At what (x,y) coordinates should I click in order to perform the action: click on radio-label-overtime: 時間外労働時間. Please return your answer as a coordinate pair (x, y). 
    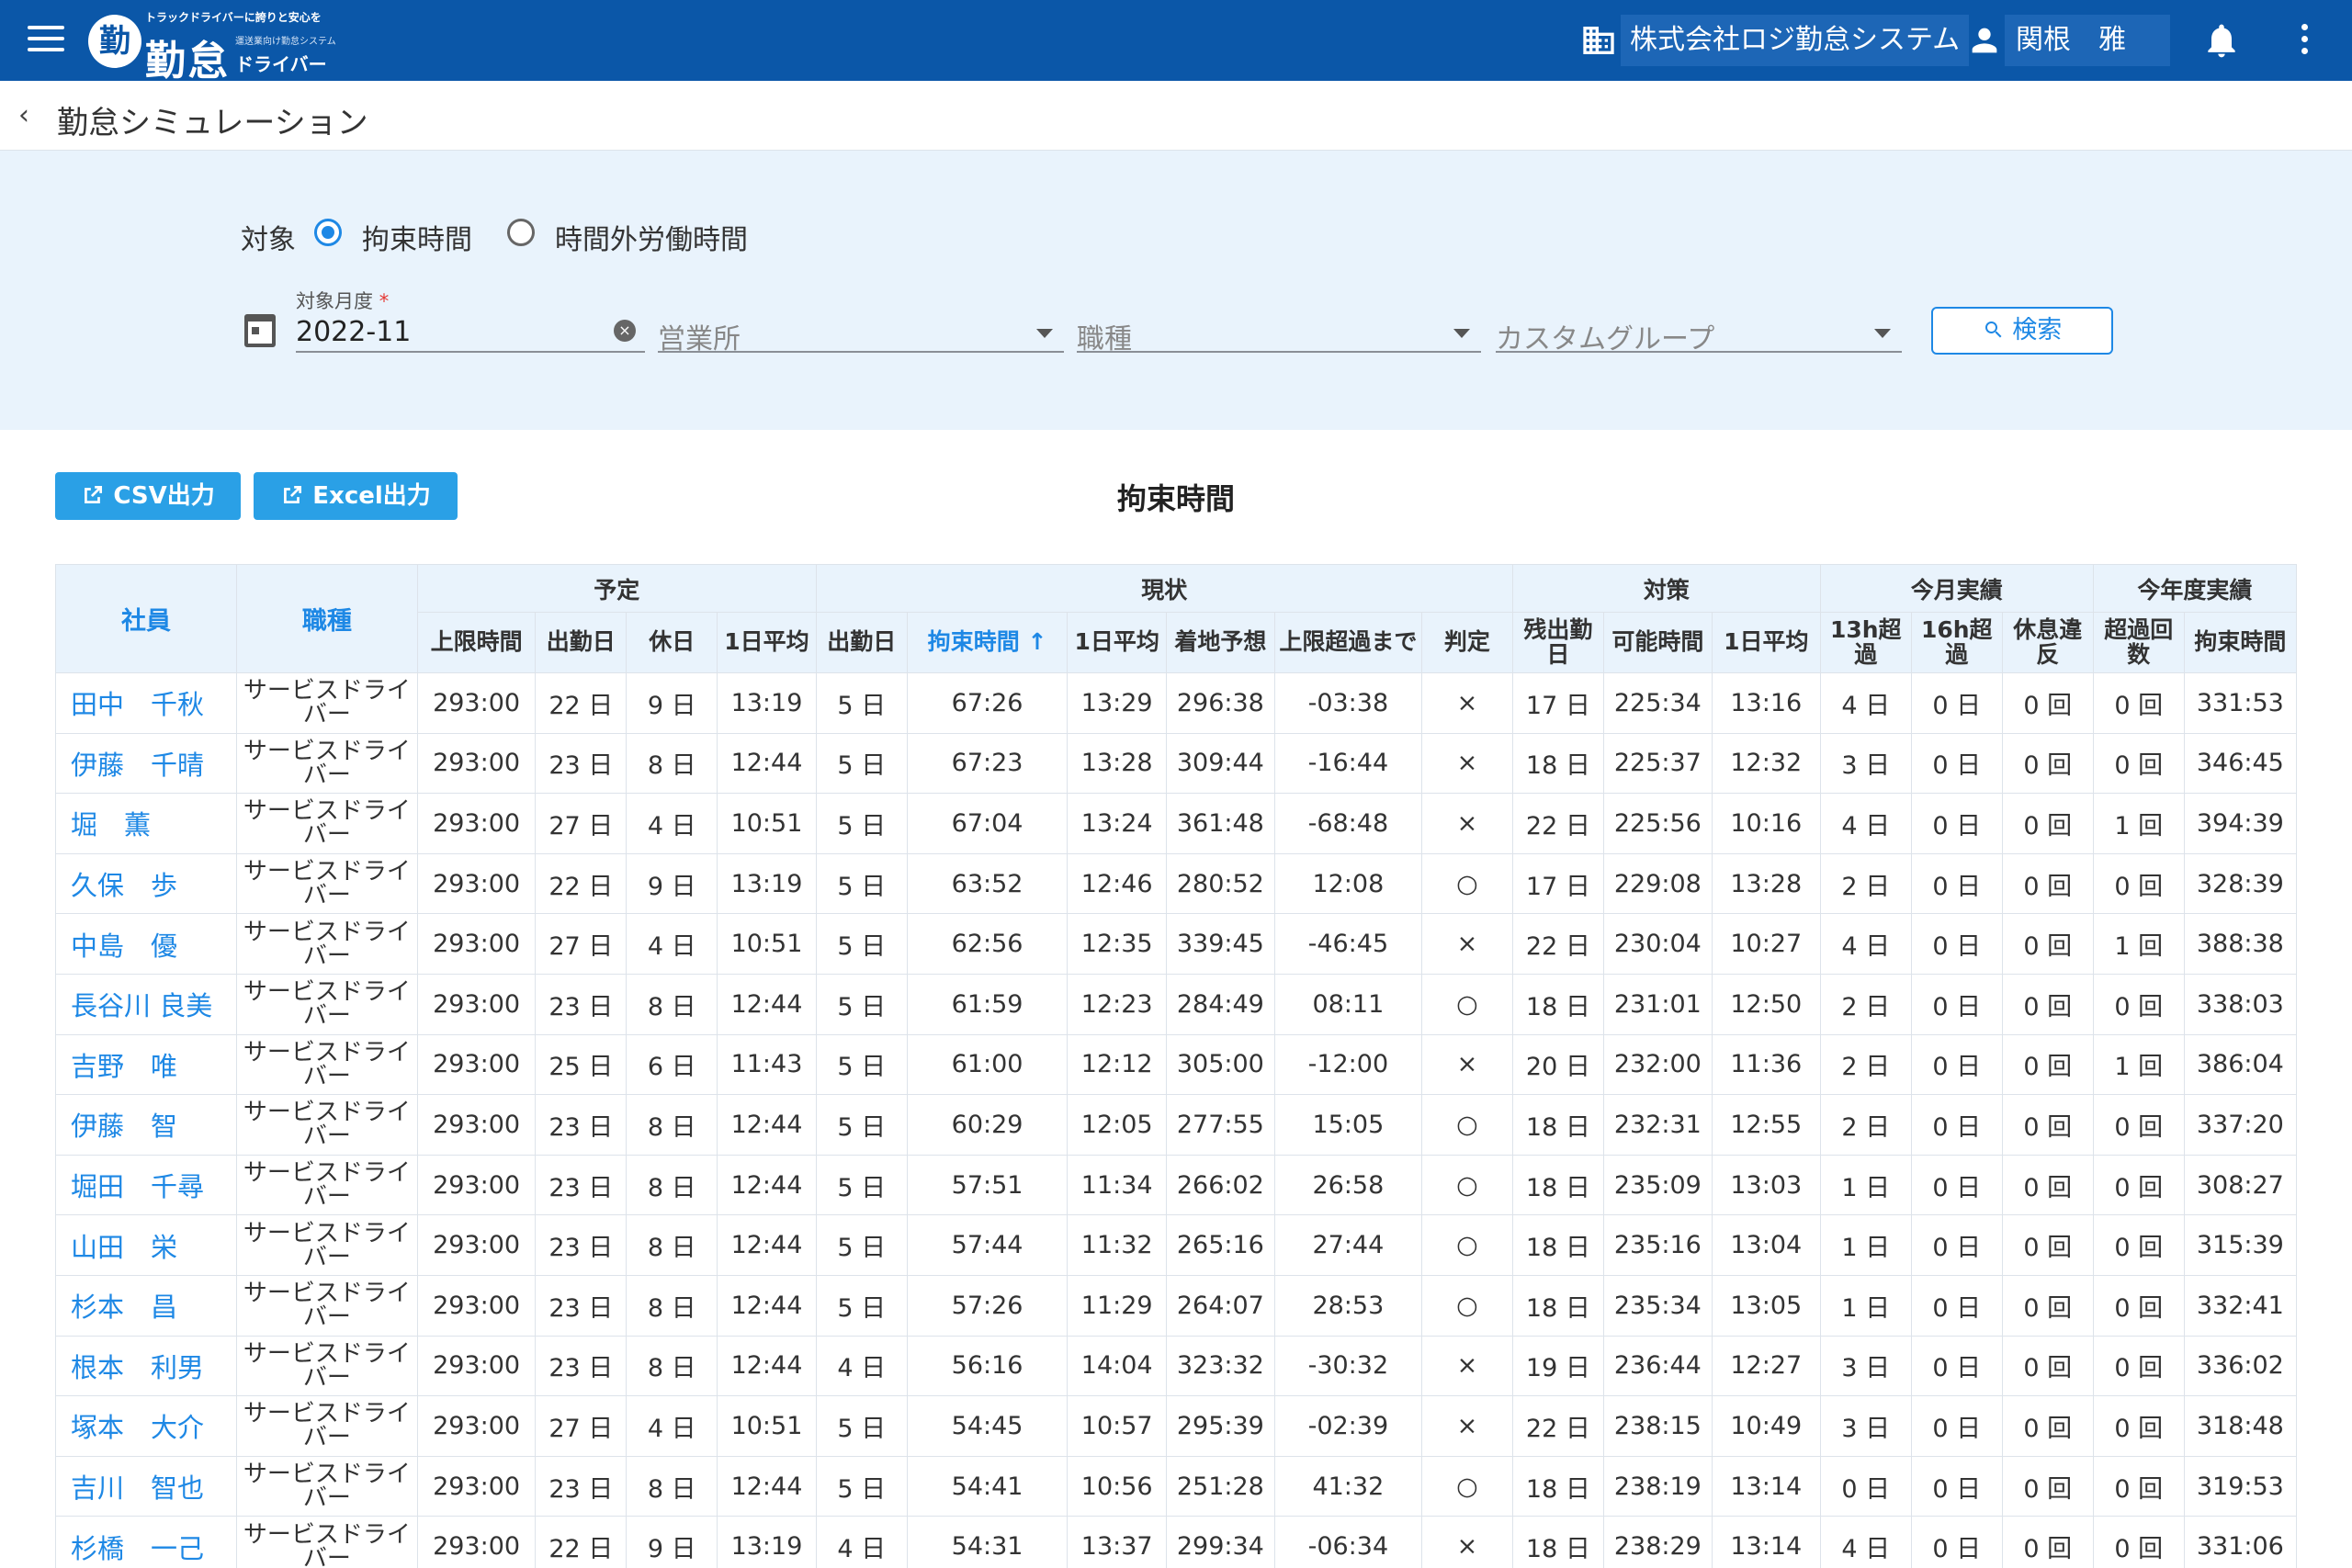
    Looking at the image, I should click on (651, 237).